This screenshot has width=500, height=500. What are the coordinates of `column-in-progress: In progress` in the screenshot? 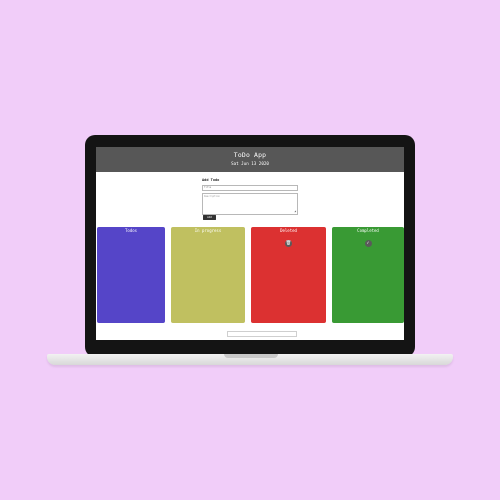 It's located at (208, 275).